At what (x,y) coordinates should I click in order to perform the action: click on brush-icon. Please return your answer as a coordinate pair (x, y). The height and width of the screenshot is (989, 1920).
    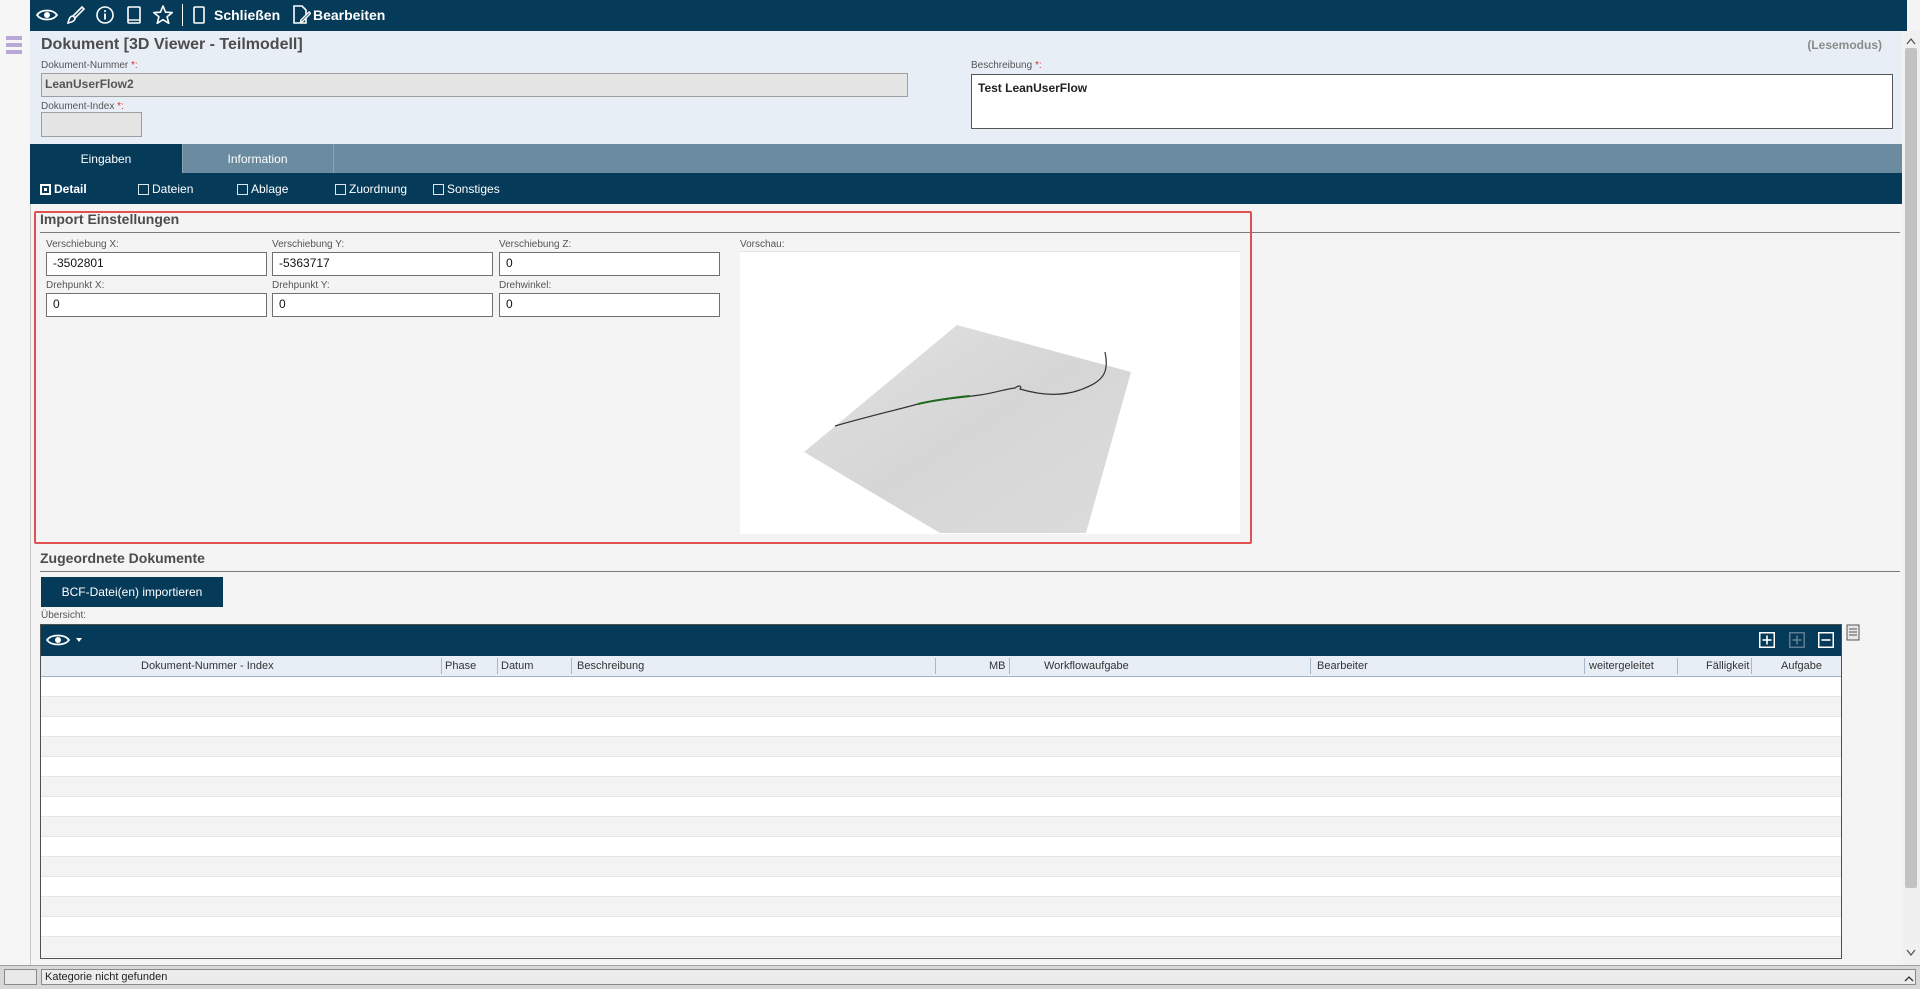
    Looking at the image, I should click on (76, 15).